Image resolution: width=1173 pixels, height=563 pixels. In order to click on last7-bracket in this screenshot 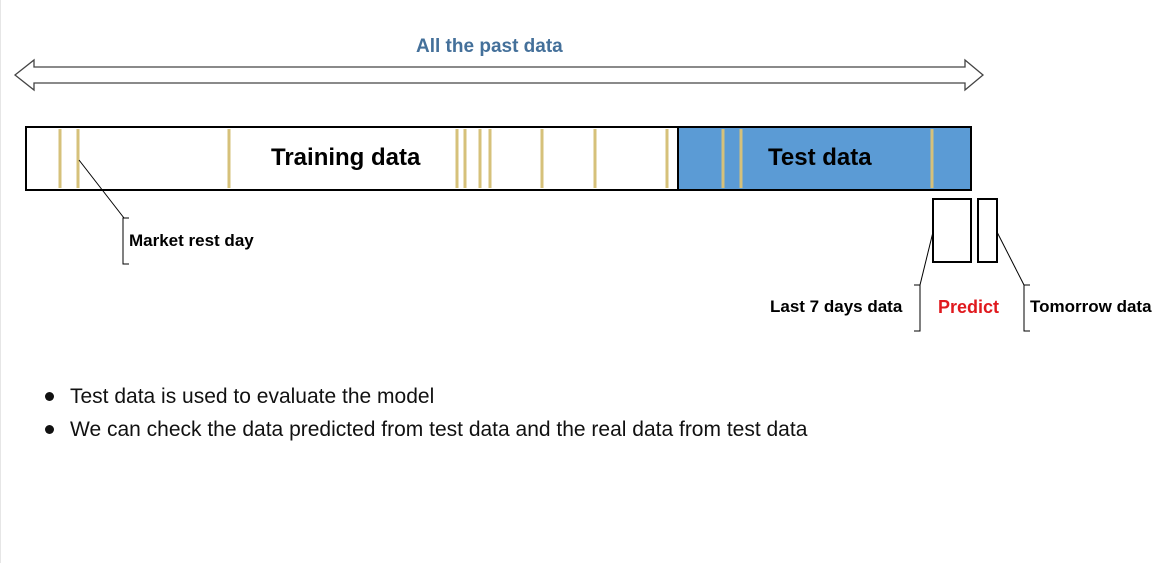, I will do `click(917, 308)`.